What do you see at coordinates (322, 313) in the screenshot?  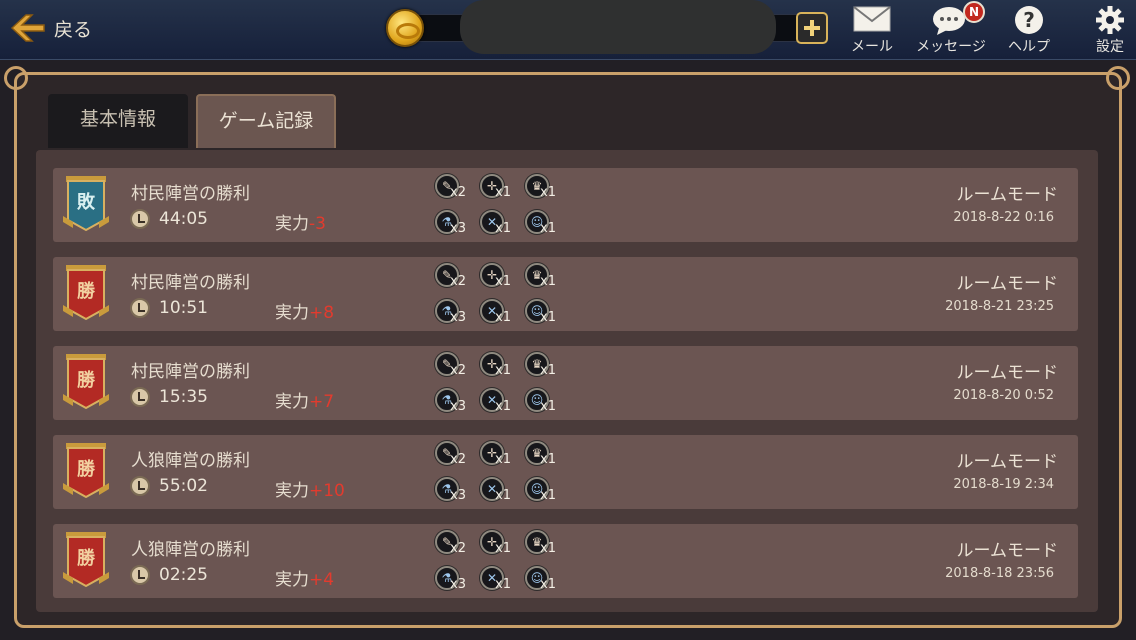 I see `power-delta: +8` at bounding box center [322, 313].